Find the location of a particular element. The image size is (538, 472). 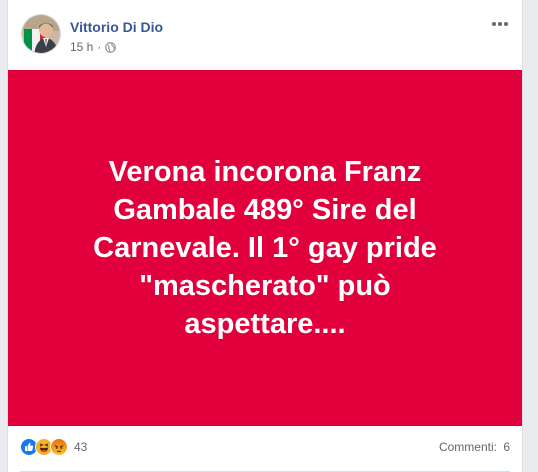

author-name: Vittorio Di Dio is located at coordinates (116, 27).